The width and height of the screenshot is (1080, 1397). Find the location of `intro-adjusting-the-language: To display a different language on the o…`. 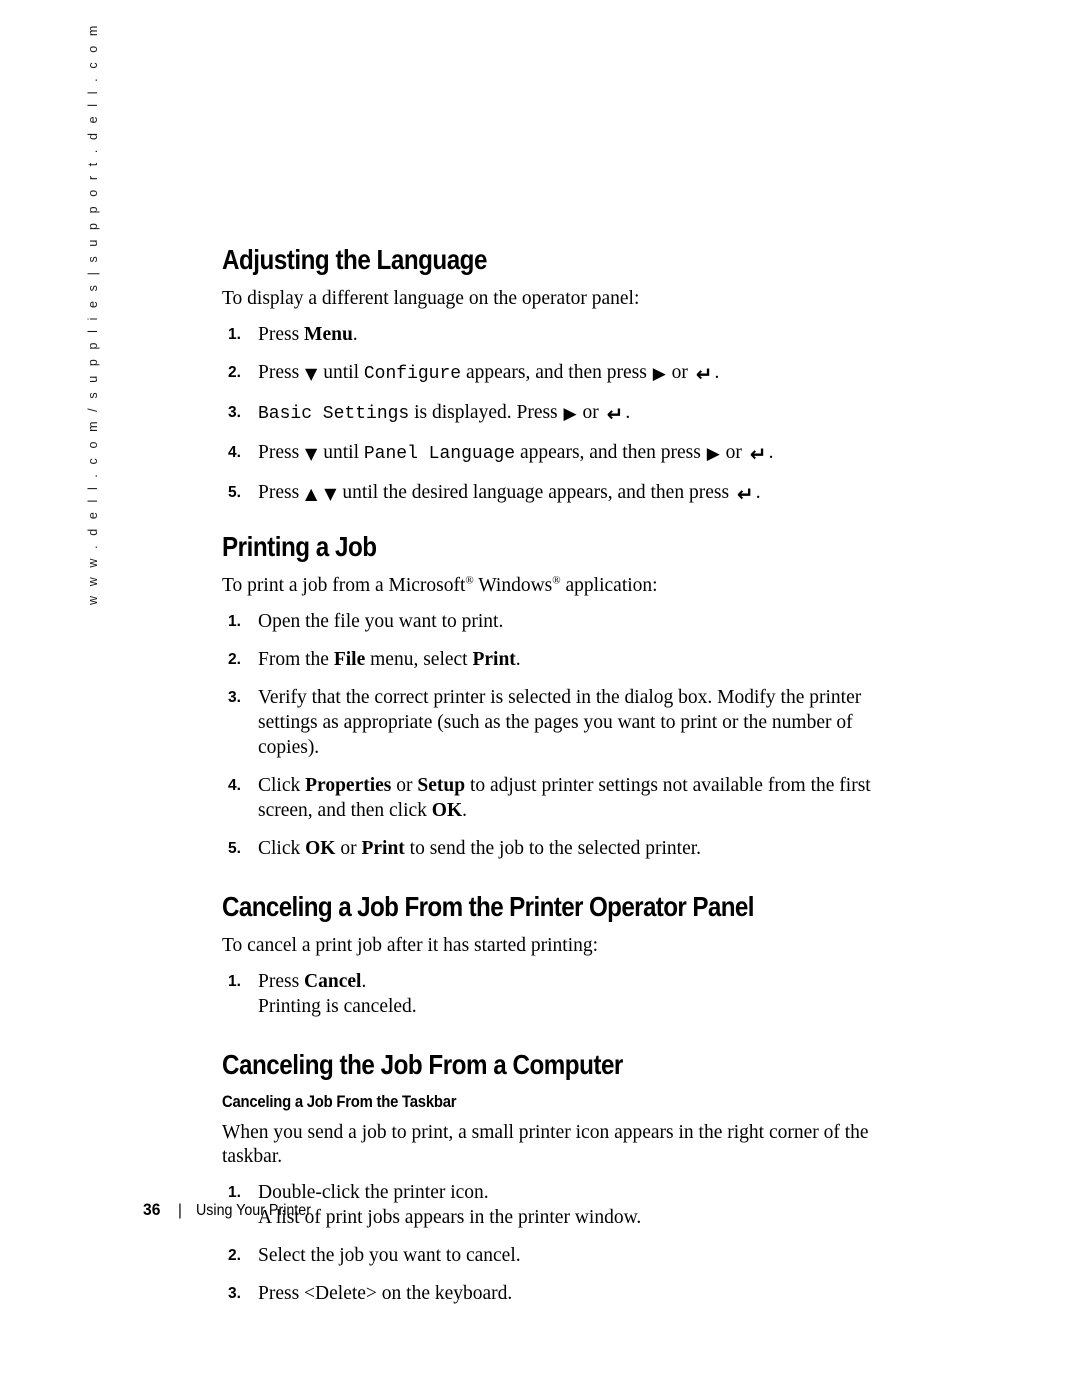

intro-adjusting-the-language: To display a different language on the o… is located at coordinates (431, 298).